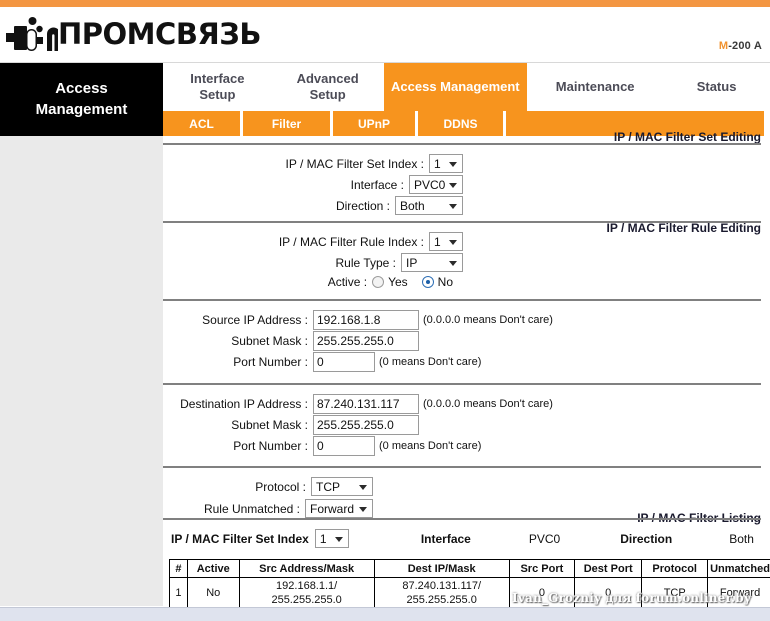  What do you see at coordinates (213, 568) in the screenshot?
I see `col-active: Active` at bounding box center [213, 568].